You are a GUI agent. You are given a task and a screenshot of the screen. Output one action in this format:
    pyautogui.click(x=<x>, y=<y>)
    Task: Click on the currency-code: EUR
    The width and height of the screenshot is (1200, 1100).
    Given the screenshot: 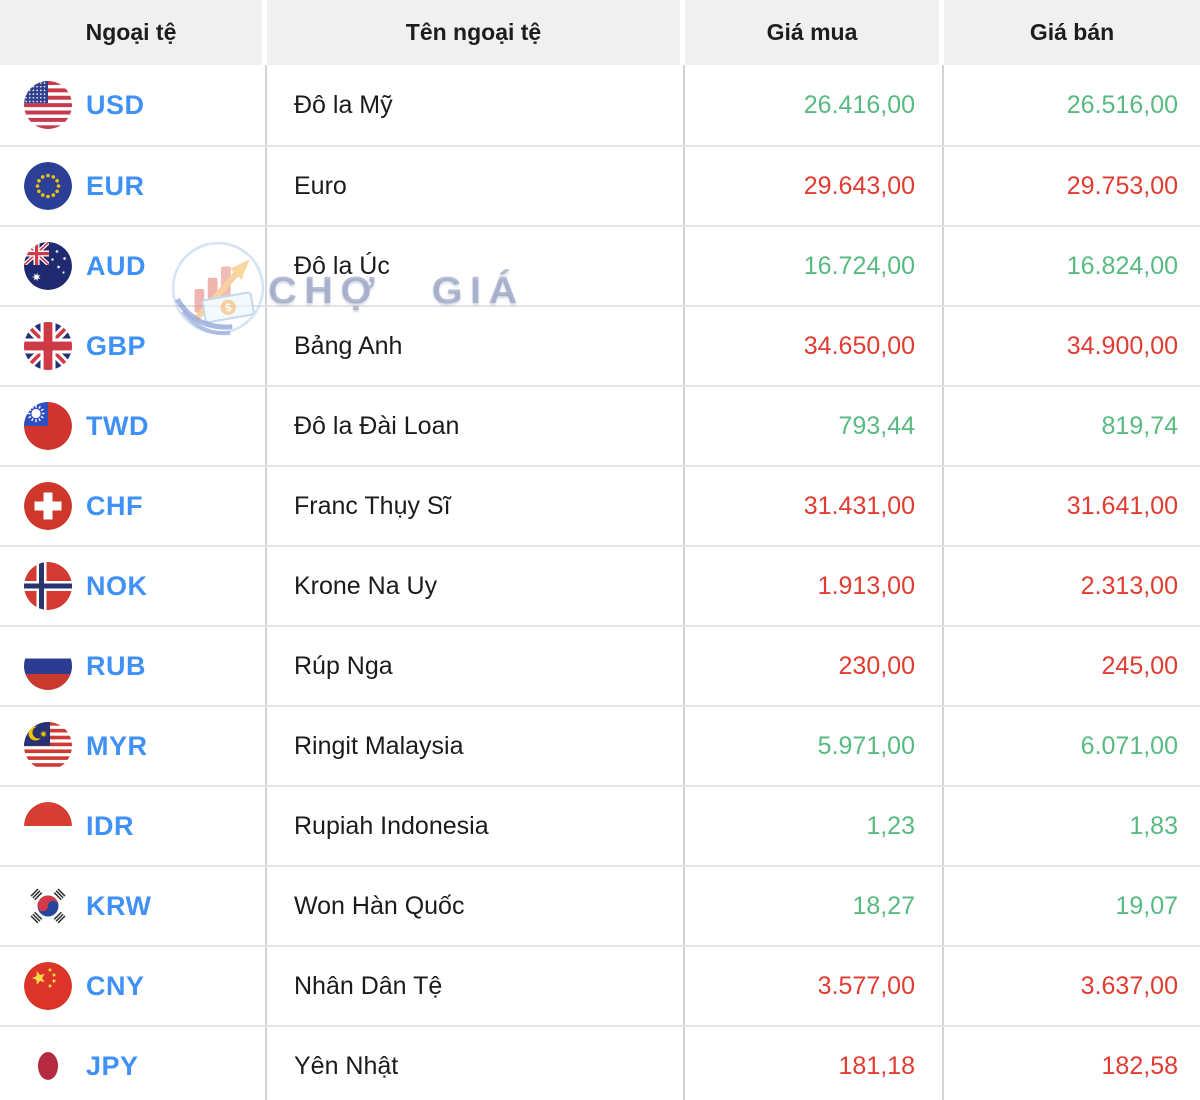 What is the action you would take?
    pyautogui.click(x=115, y=185)
    